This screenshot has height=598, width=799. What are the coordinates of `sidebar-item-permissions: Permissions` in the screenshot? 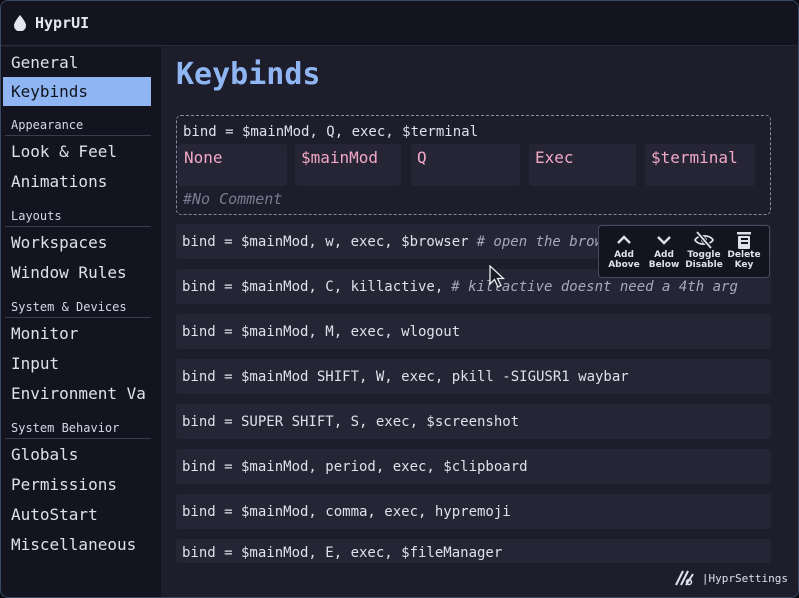 It's located at (77, 484).